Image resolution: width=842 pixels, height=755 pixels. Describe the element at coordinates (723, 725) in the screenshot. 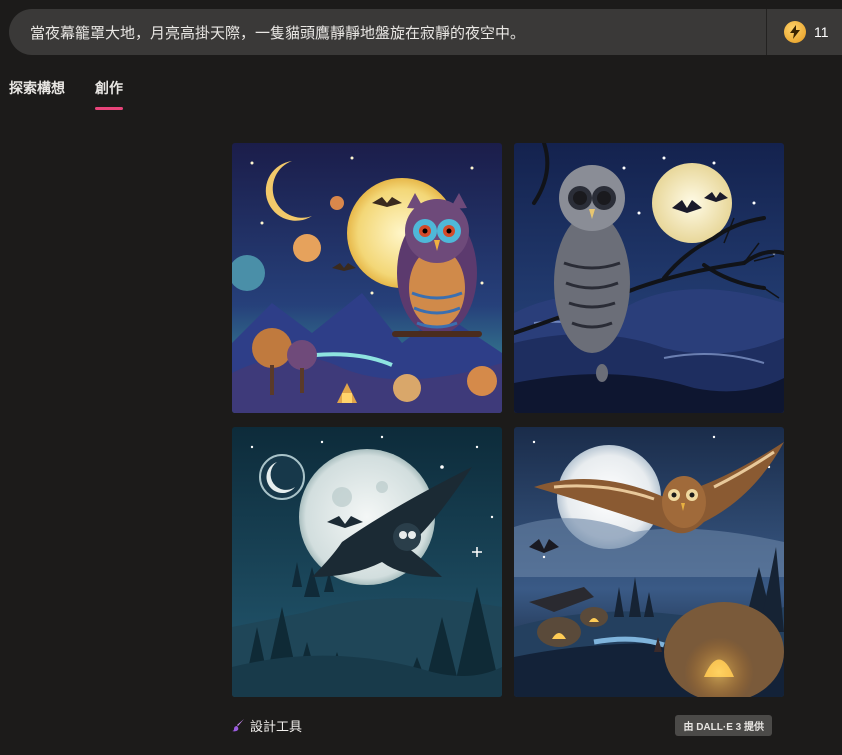

I see `provider-badge: 由 DALL·E 3 提供` at that location.